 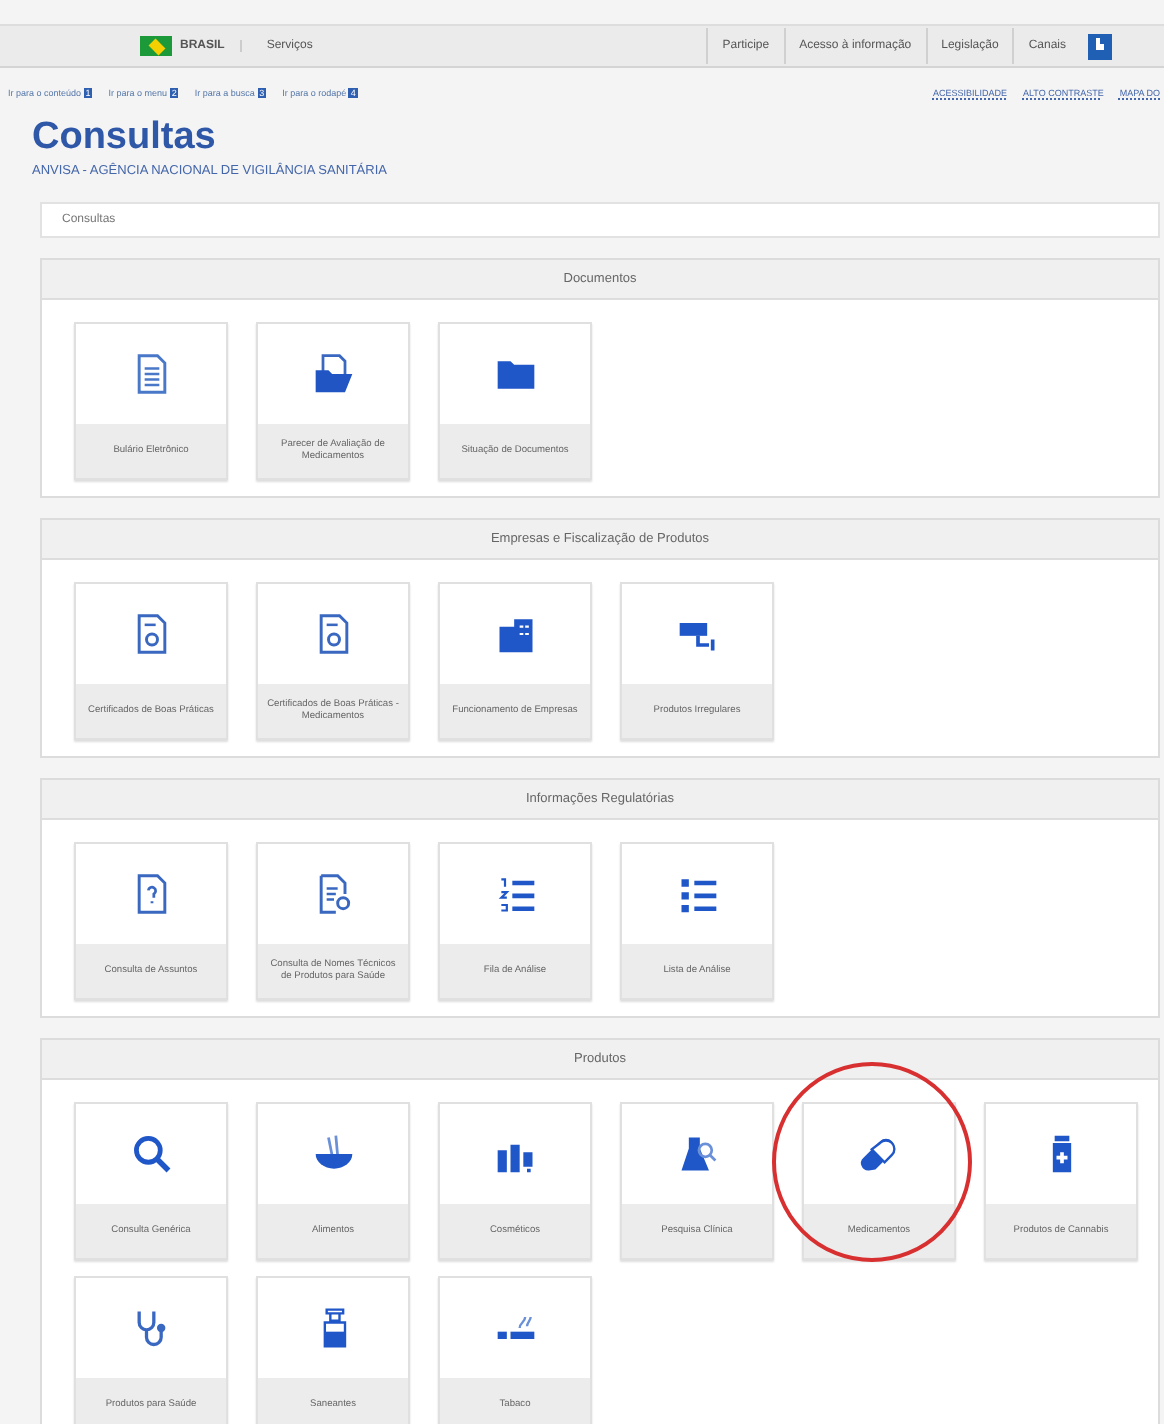 What do you see at coordinates (515, 894) in the screenshot?
I see `numbered-list-icon` at bounding box center [515, 894].